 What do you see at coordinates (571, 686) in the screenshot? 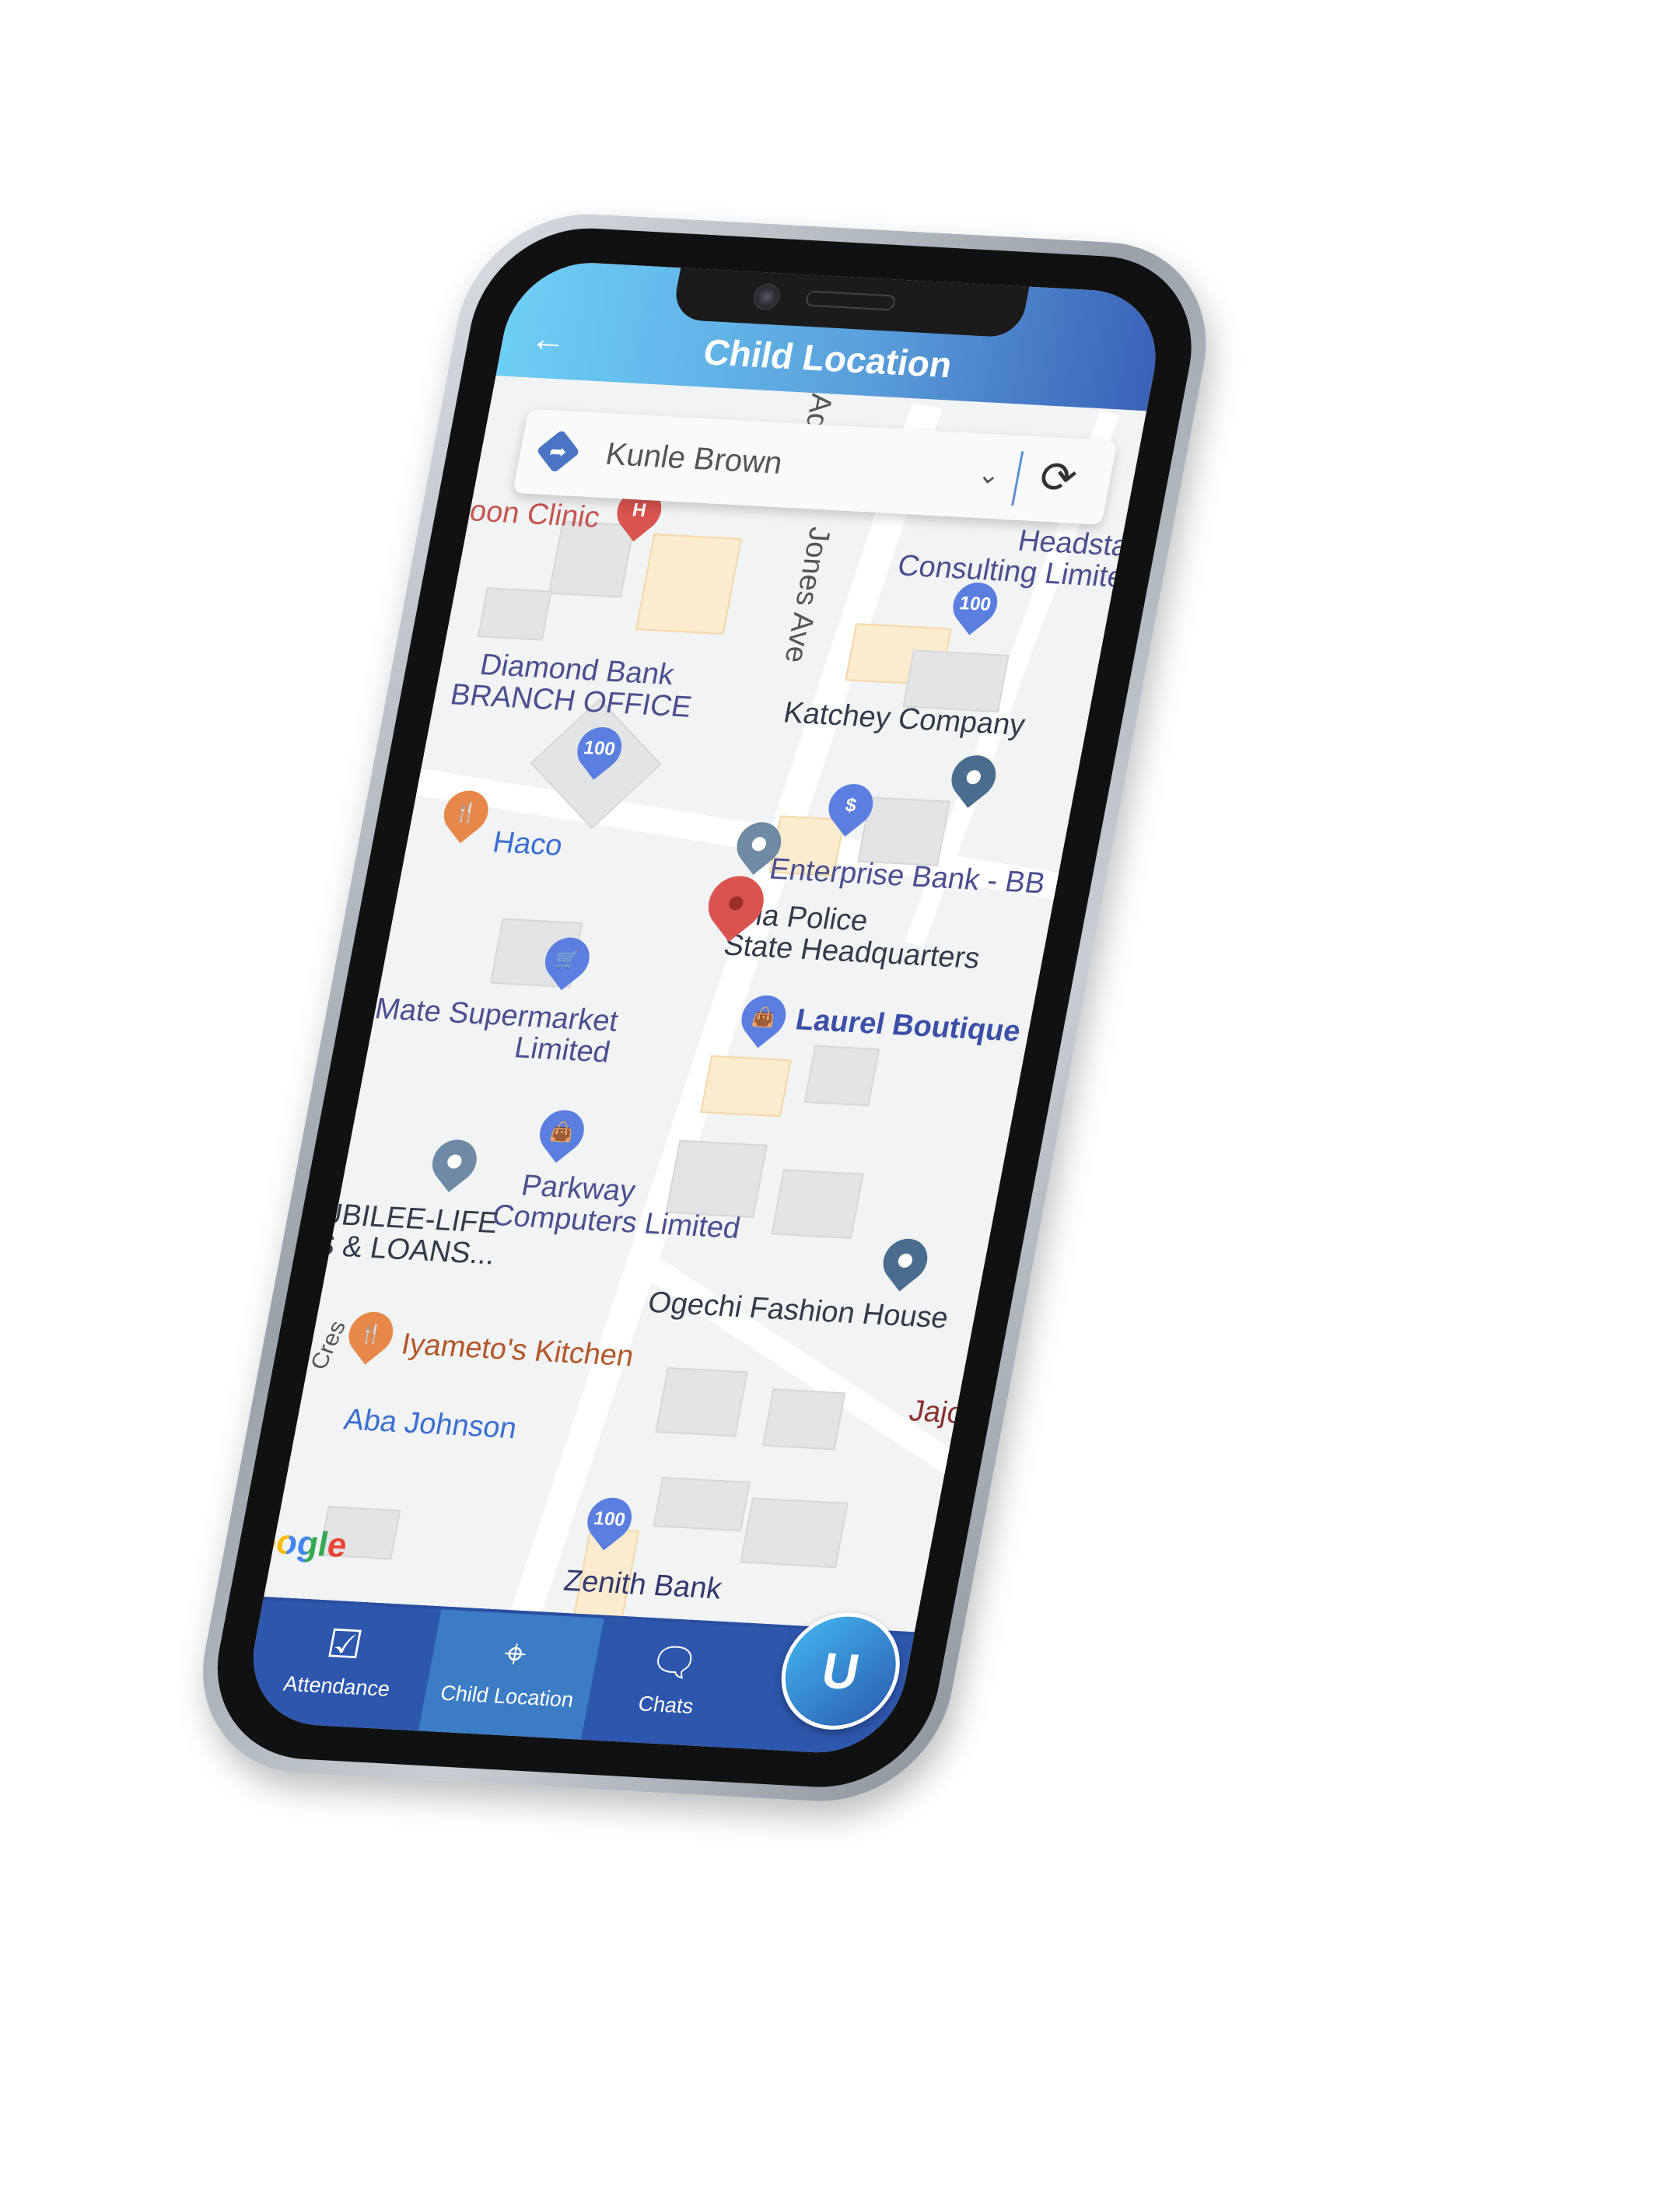
I see `poi-label: Diamond Bank BRANCH OFFICE` at bounding box center [571, 686].